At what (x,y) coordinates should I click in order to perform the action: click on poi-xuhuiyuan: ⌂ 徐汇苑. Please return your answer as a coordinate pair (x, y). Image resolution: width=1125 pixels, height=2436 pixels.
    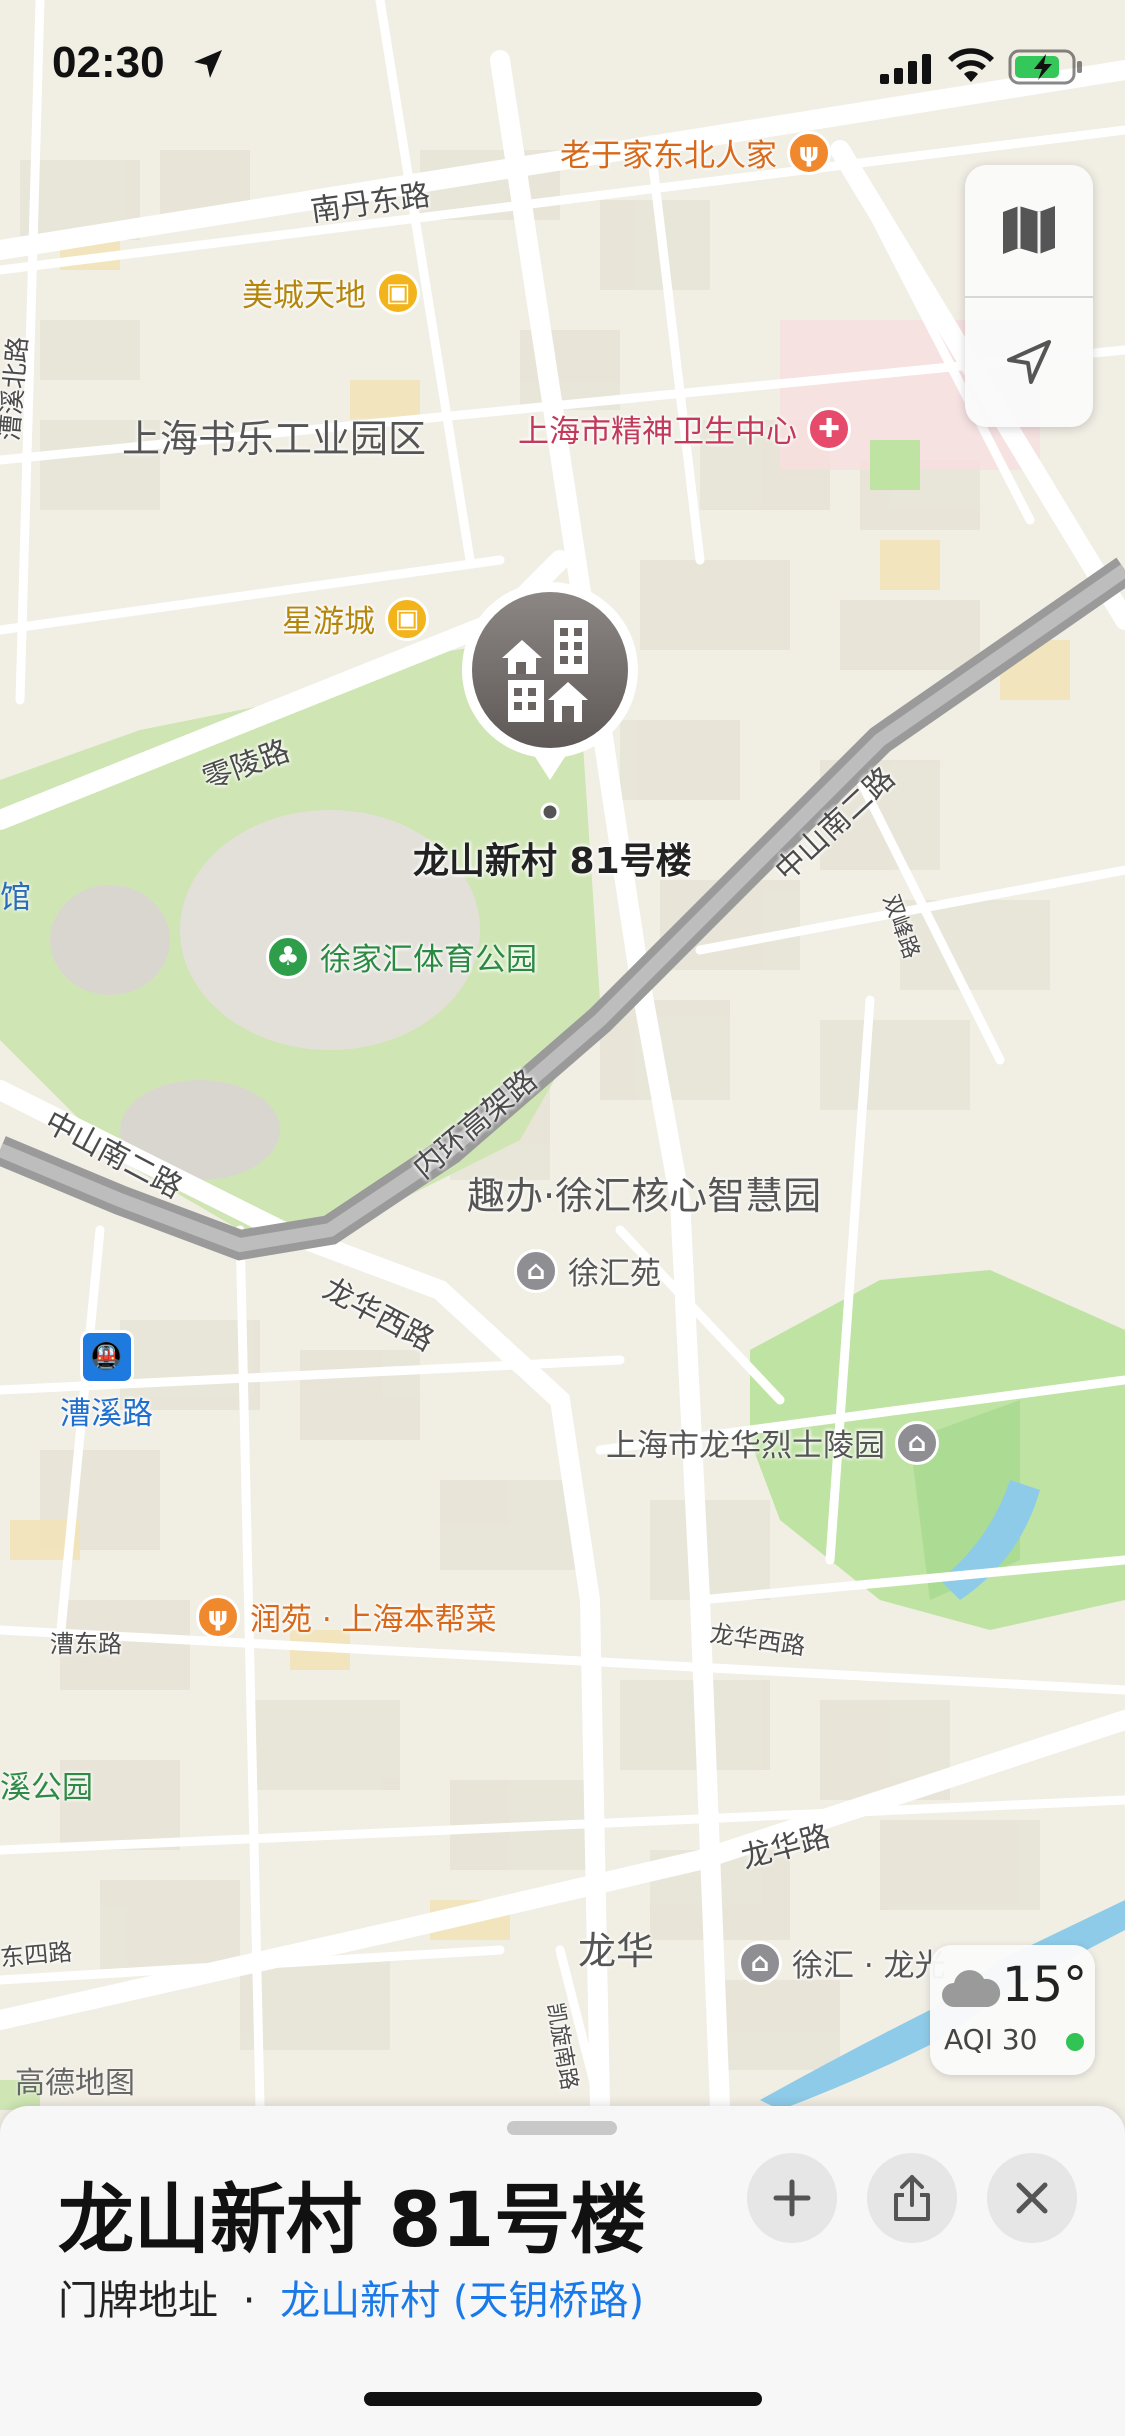
    Looking at the image, I should click on (587, 1270).